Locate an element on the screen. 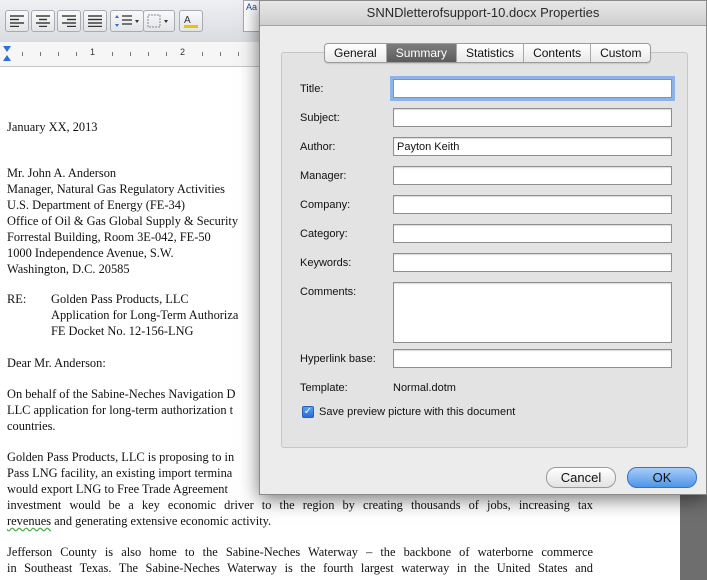  ruler-number: 2 is located at coordinates (183, 52).